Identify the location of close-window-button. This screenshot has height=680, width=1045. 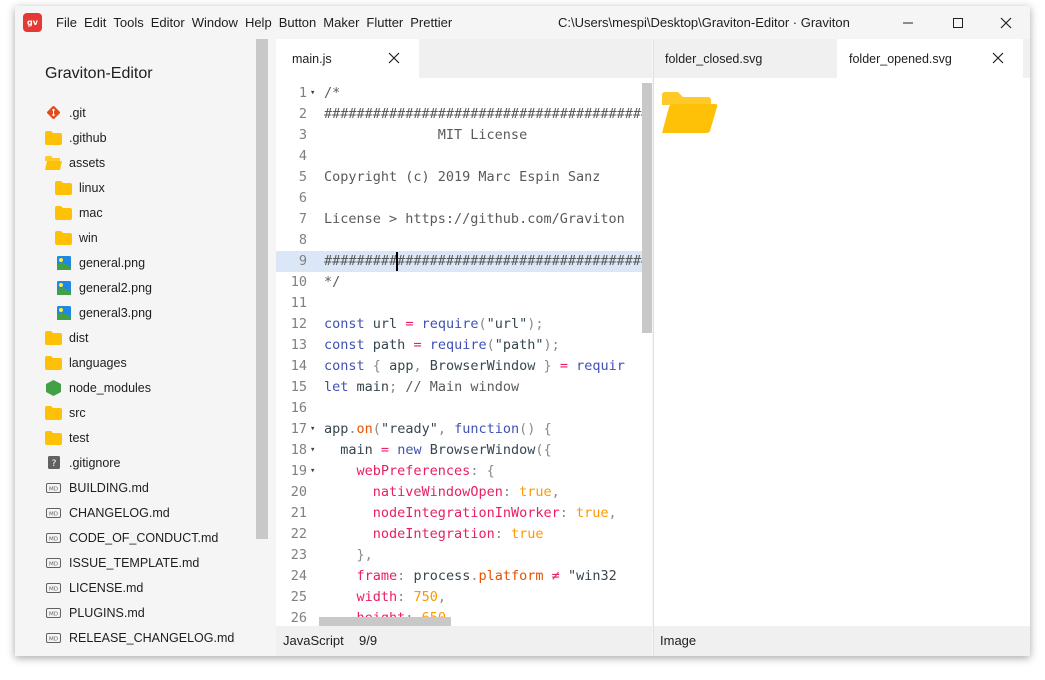
(1006, 22).